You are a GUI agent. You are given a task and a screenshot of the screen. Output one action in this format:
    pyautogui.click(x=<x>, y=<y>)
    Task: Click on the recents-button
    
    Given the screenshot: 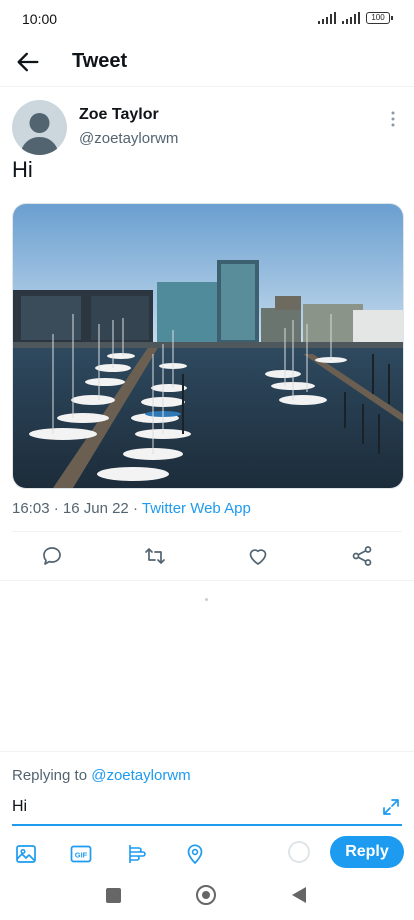 What is the action you would take?
    pyautogui.click(x=113, y=895)
    